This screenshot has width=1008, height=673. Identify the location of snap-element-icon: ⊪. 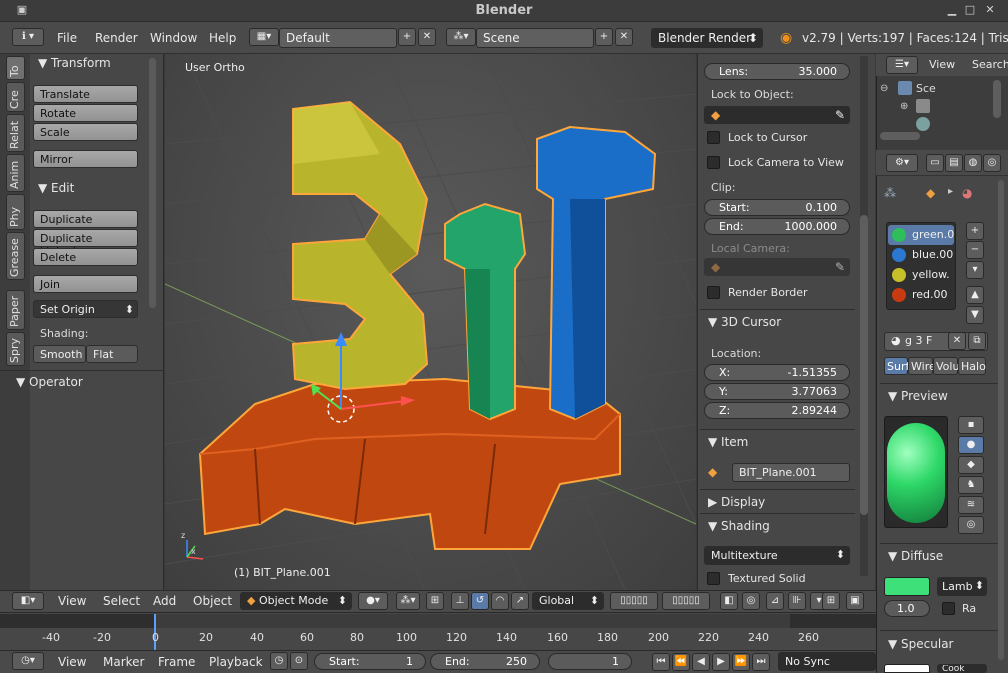
(797, 601).